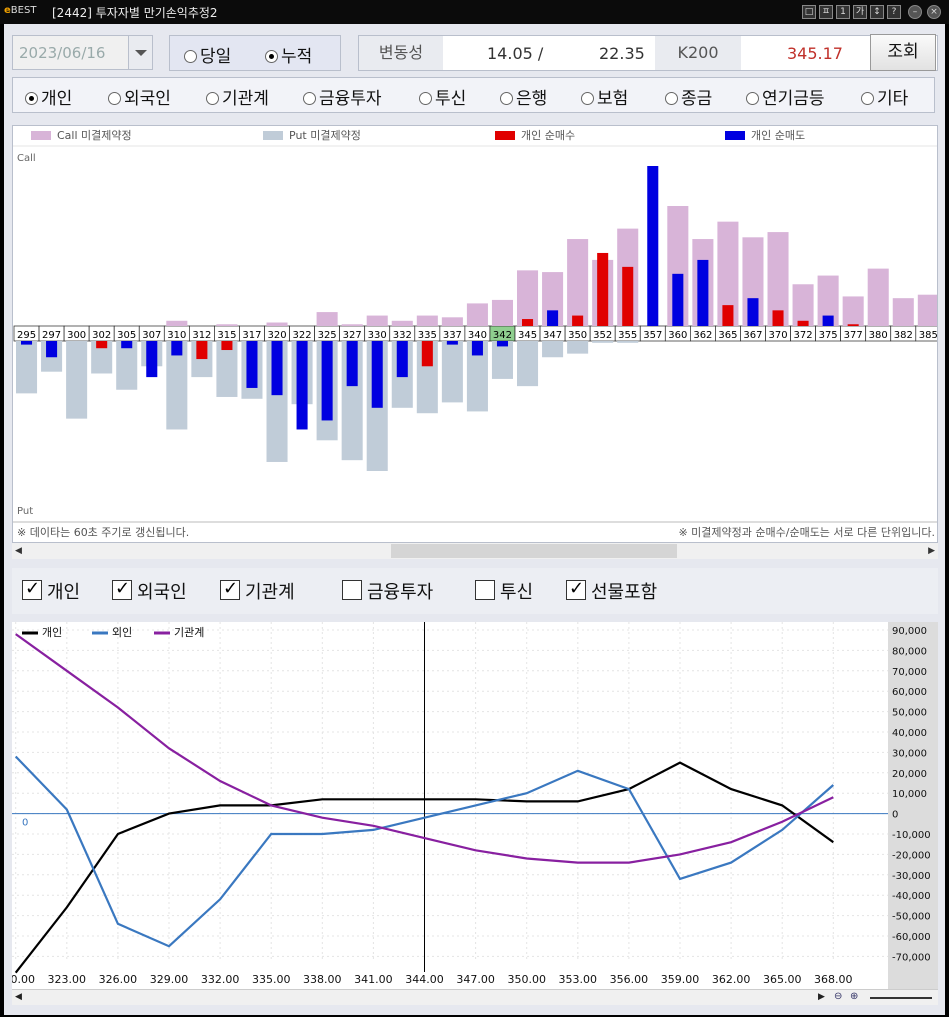  What do you see at coordinates (373, 979) in the screenshot?
I see `x-tick-label: 341.00` at bounding box center [373, 979].